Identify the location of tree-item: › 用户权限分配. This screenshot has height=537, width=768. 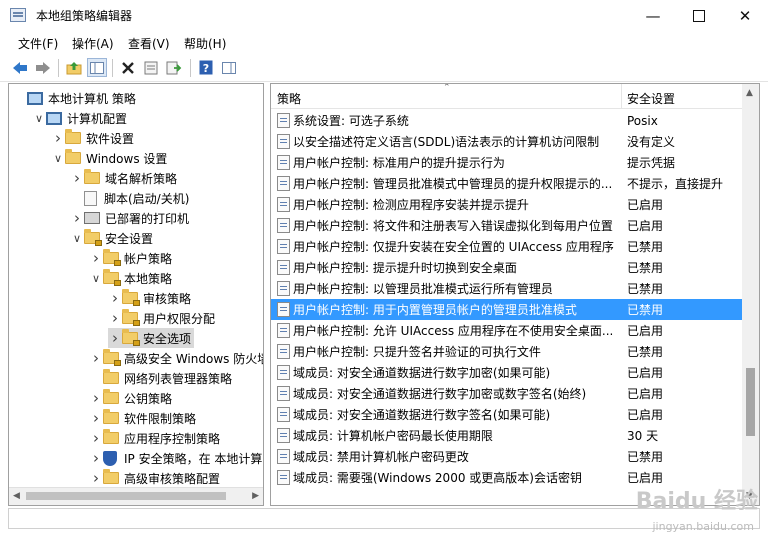
(161, 318).